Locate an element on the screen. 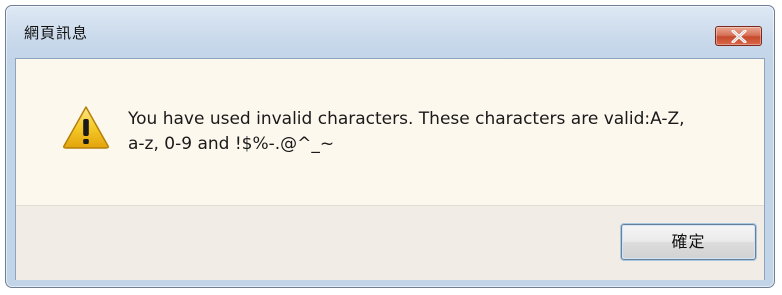 This screenshot has width=782, height=295. window-title: 網頁訊息 is located at coordinates (56, 33).